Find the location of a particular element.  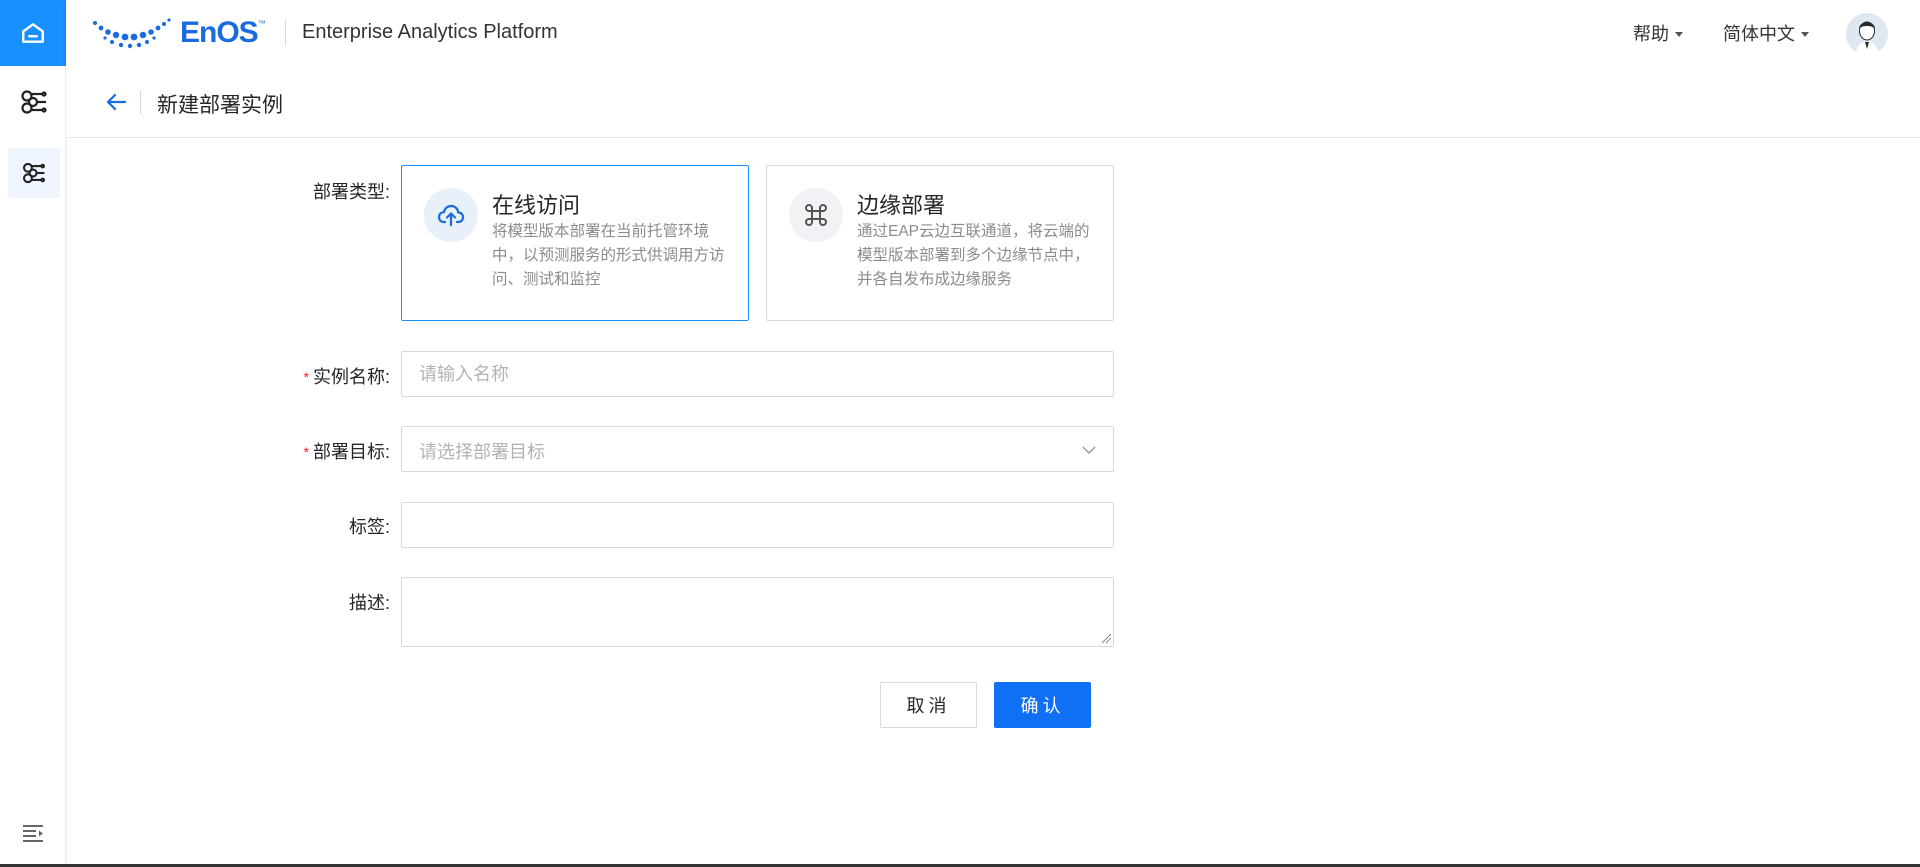

confirm-button: 确认 is located at coordinates (1042, 705).